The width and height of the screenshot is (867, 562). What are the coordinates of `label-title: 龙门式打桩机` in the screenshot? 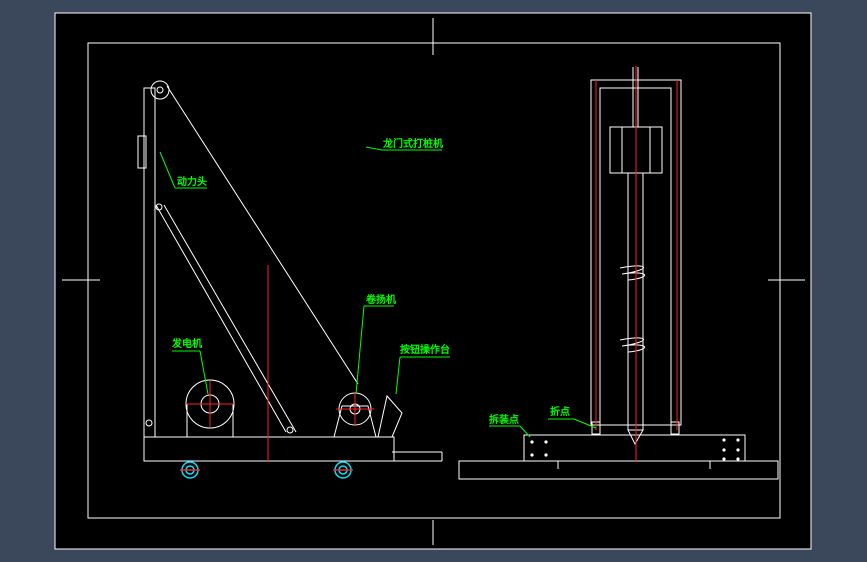 It's located at (412, 143).